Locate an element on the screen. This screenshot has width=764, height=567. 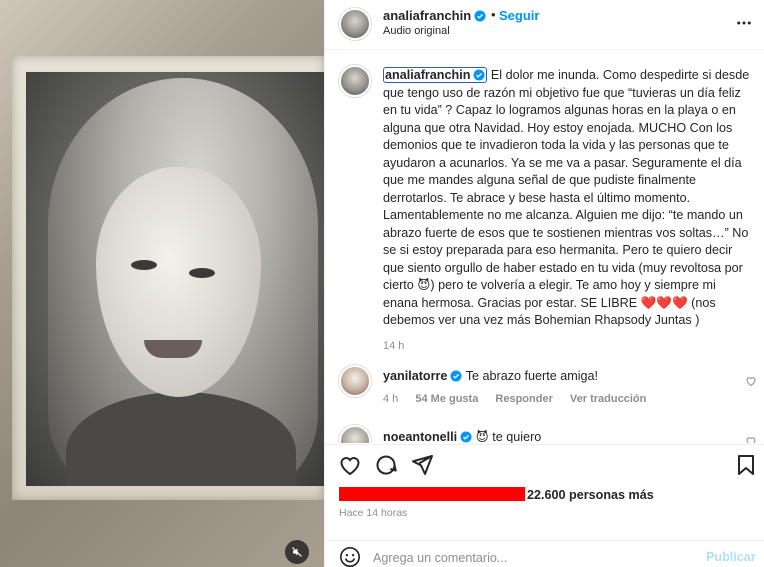
publish-button: Publicar is located at coordinates (731, 557).